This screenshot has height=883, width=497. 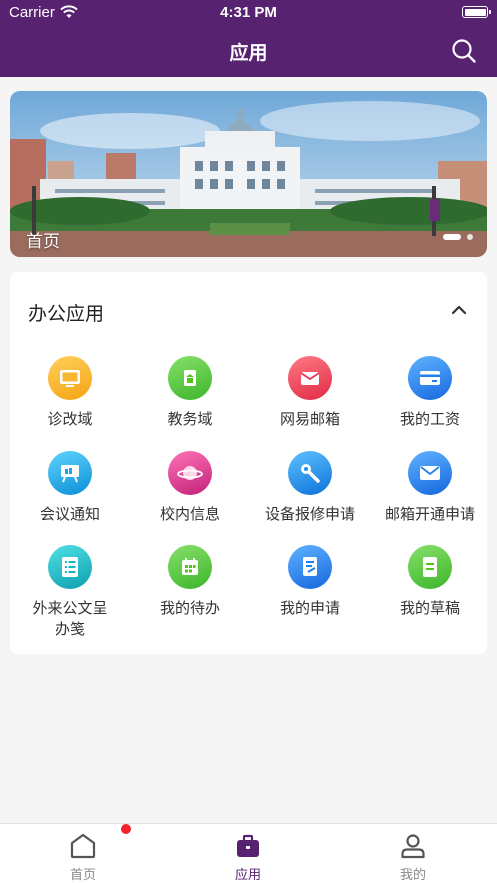 What do you see at coordinates (412, 875) in the screenshot?
I see `tab-label: 我的` at bounding box center [412, 875].